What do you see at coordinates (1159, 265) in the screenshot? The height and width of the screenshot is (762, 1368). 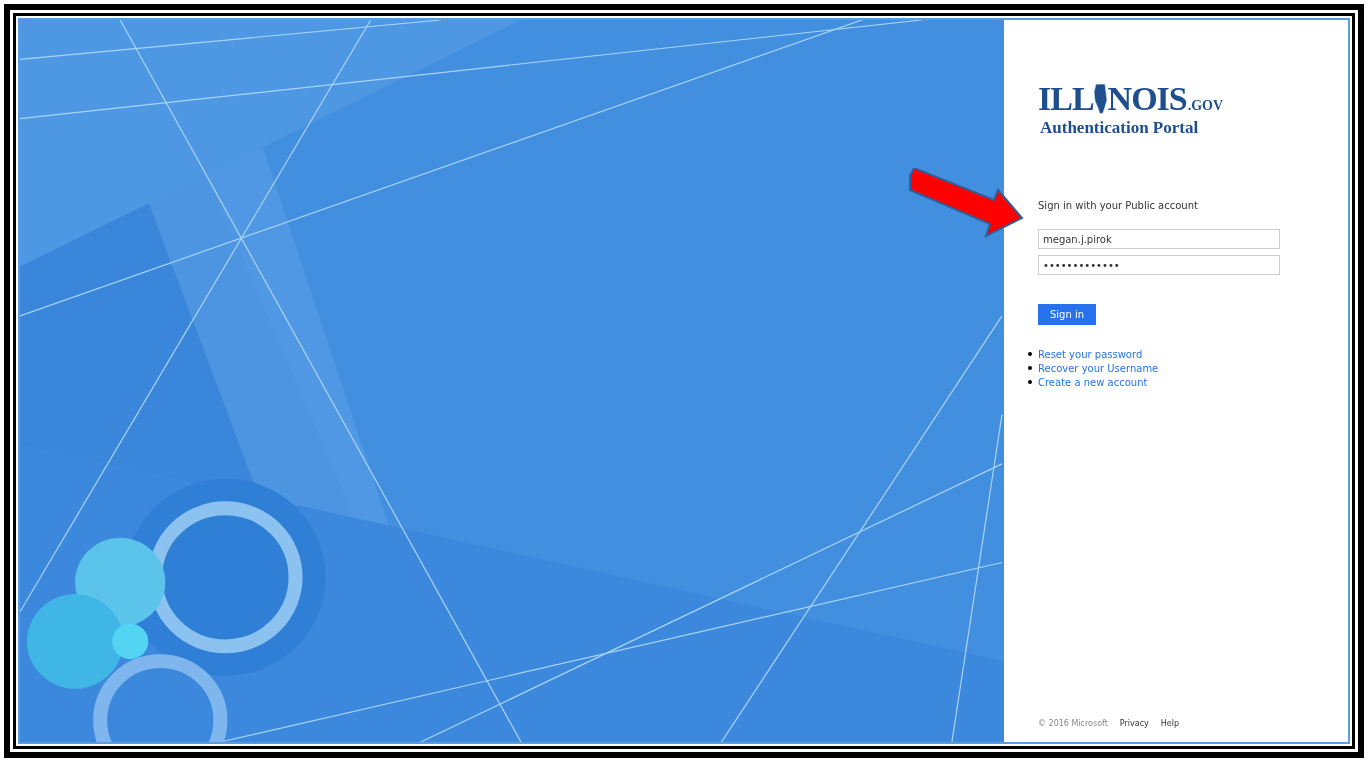 I see `password-field: •••••••••••••` at bounding box center [1159, 265].